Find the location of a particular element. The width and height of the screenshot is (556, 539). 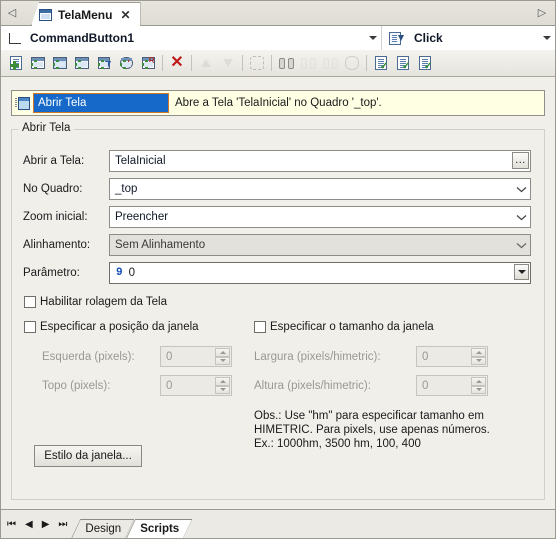

find-next-icon is located at coordinates (308, 63).